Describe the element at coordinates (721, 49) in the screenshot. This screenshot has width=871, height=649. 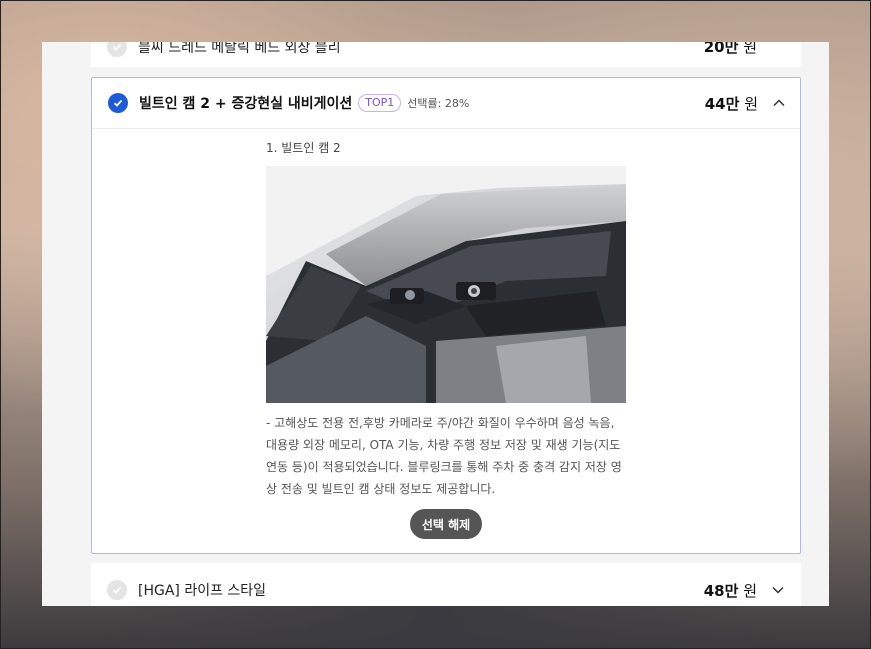
I see `price-number: 20만` at that location.